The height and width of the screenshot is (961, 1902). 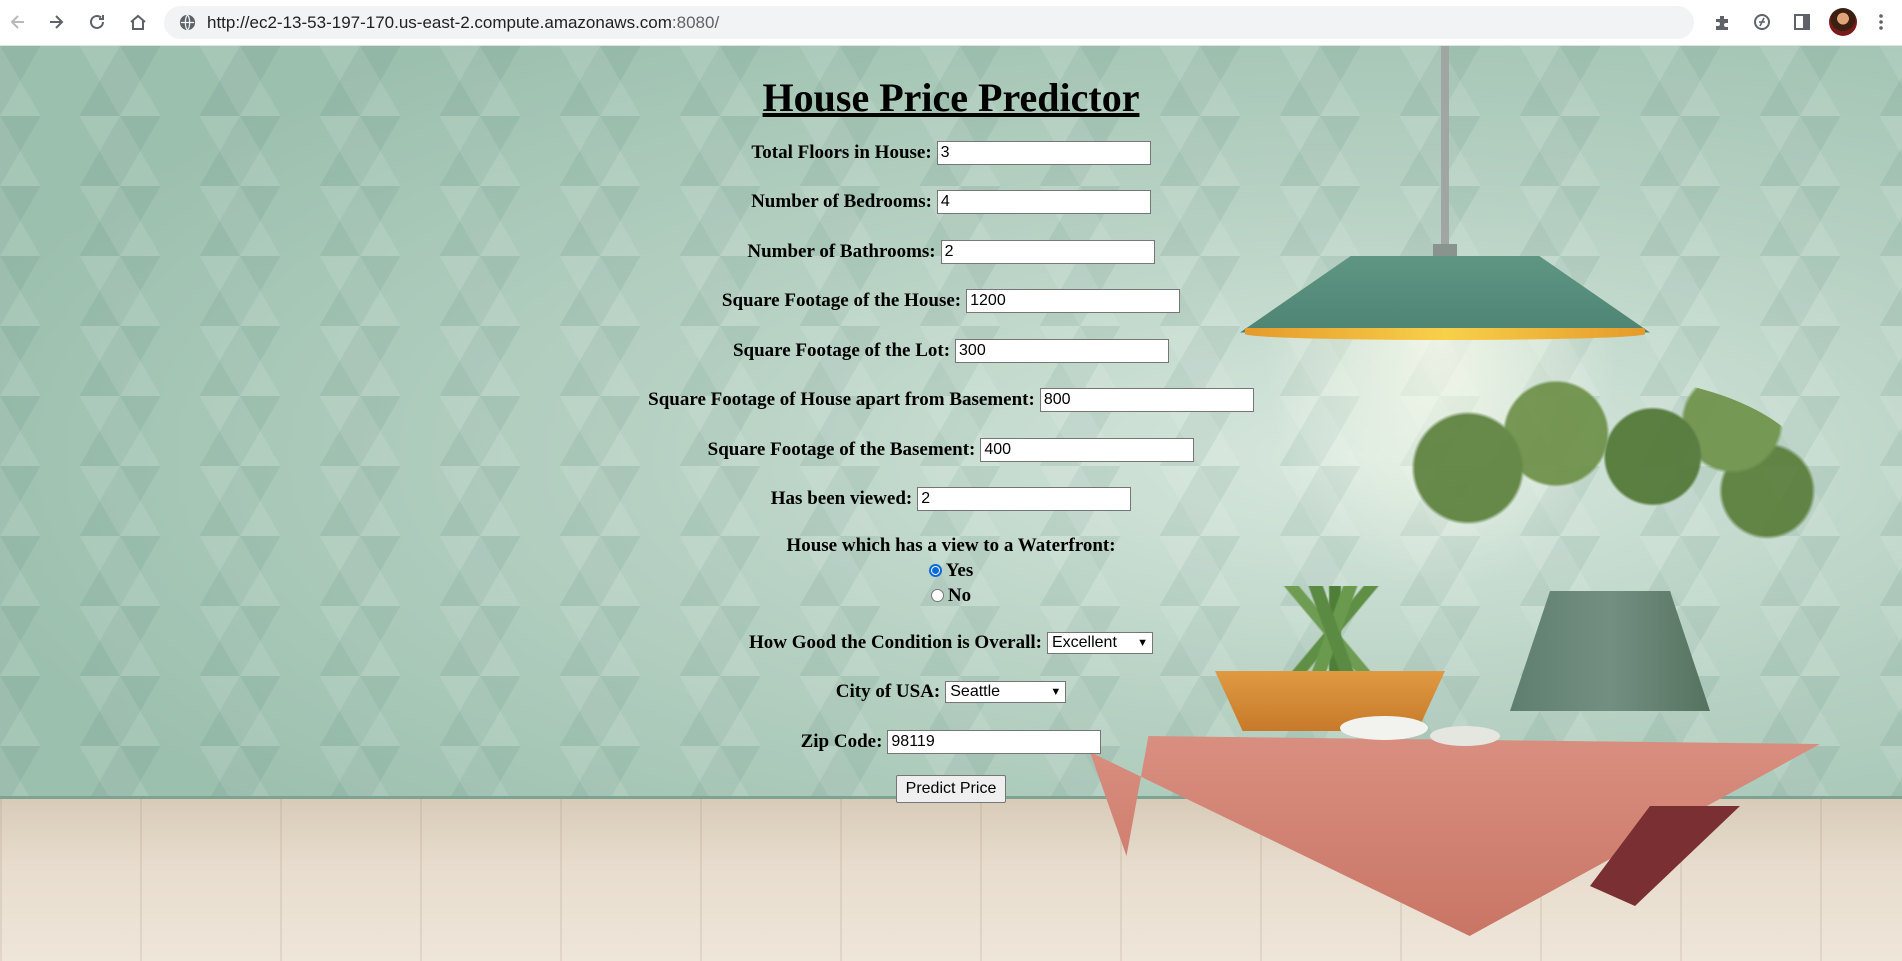 I want to click on field-label: Square Footage of the House:, so click(x=841, y=301).